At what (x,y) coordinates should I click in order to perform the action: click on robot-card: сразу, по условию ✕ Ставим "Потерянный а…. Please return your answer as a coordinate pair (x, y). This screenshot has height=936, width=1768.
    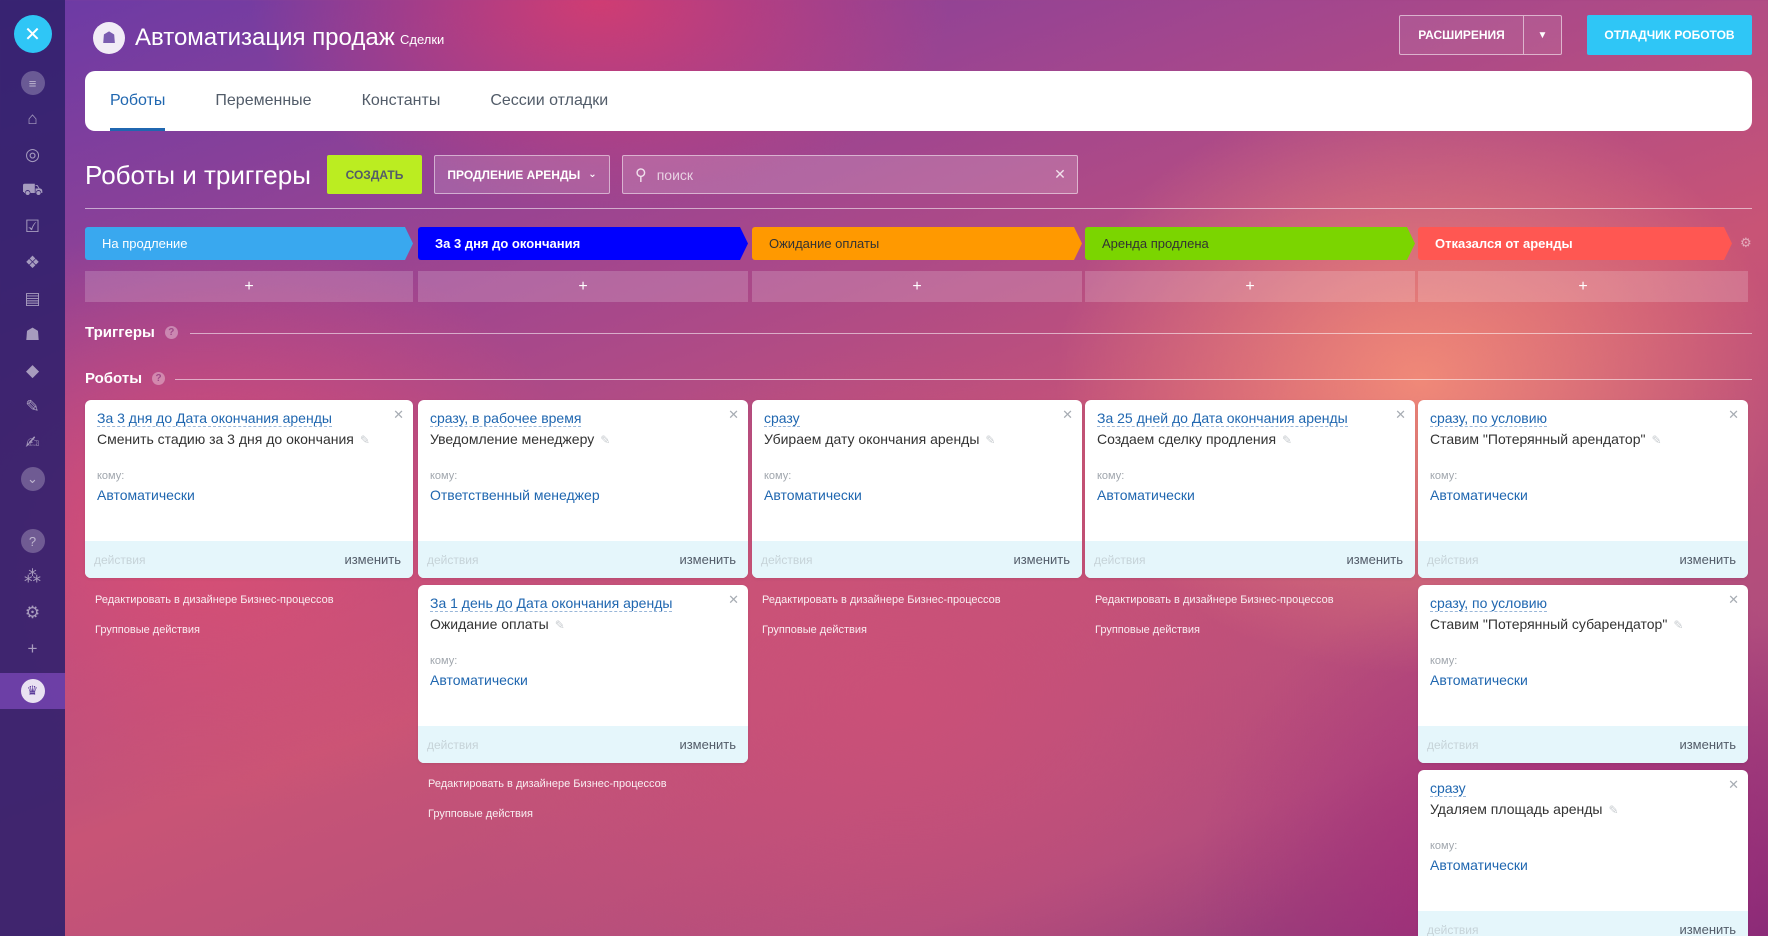
    Looking at the image, I should click on (1583, 489).